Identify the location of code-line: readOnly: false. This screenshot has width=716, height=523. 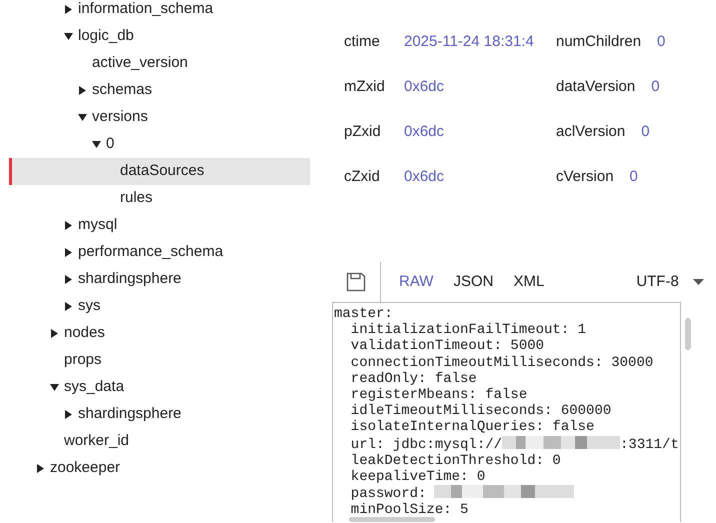
(413, 378).